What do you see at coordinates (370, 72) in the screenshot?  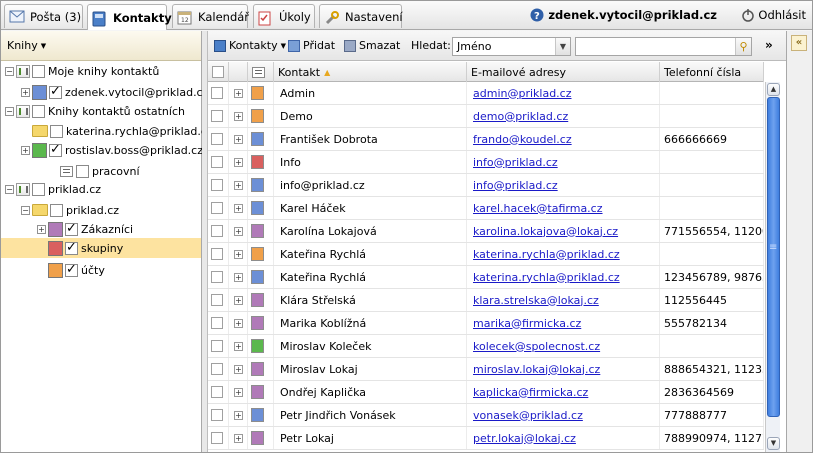 I see `column-header-contact: Kontakt ▲` at bounding box center [370, 72].